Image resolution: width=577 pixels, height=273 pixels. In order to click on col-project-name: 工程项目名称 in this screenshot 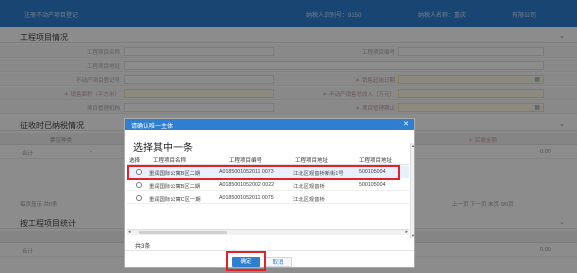, I will do `click(170, 161)`.